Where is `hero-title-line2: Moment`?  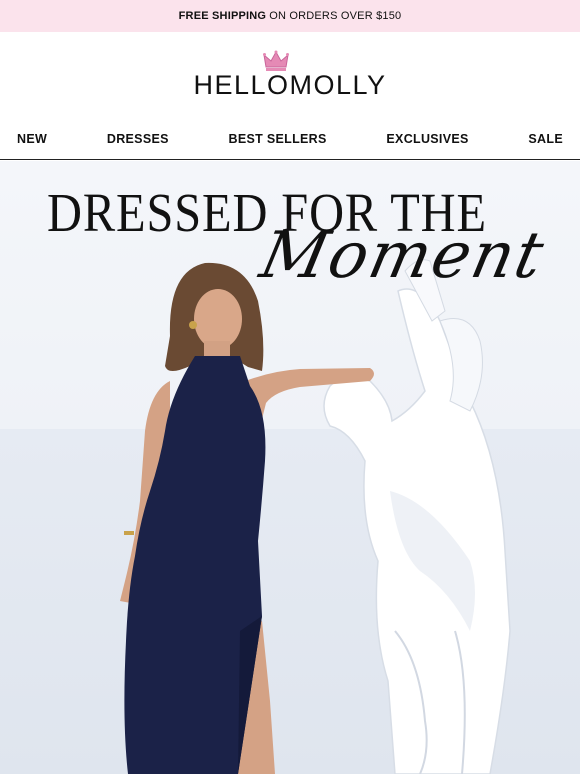 hero-title-line2: Moment is located at coordinates (403, 256).